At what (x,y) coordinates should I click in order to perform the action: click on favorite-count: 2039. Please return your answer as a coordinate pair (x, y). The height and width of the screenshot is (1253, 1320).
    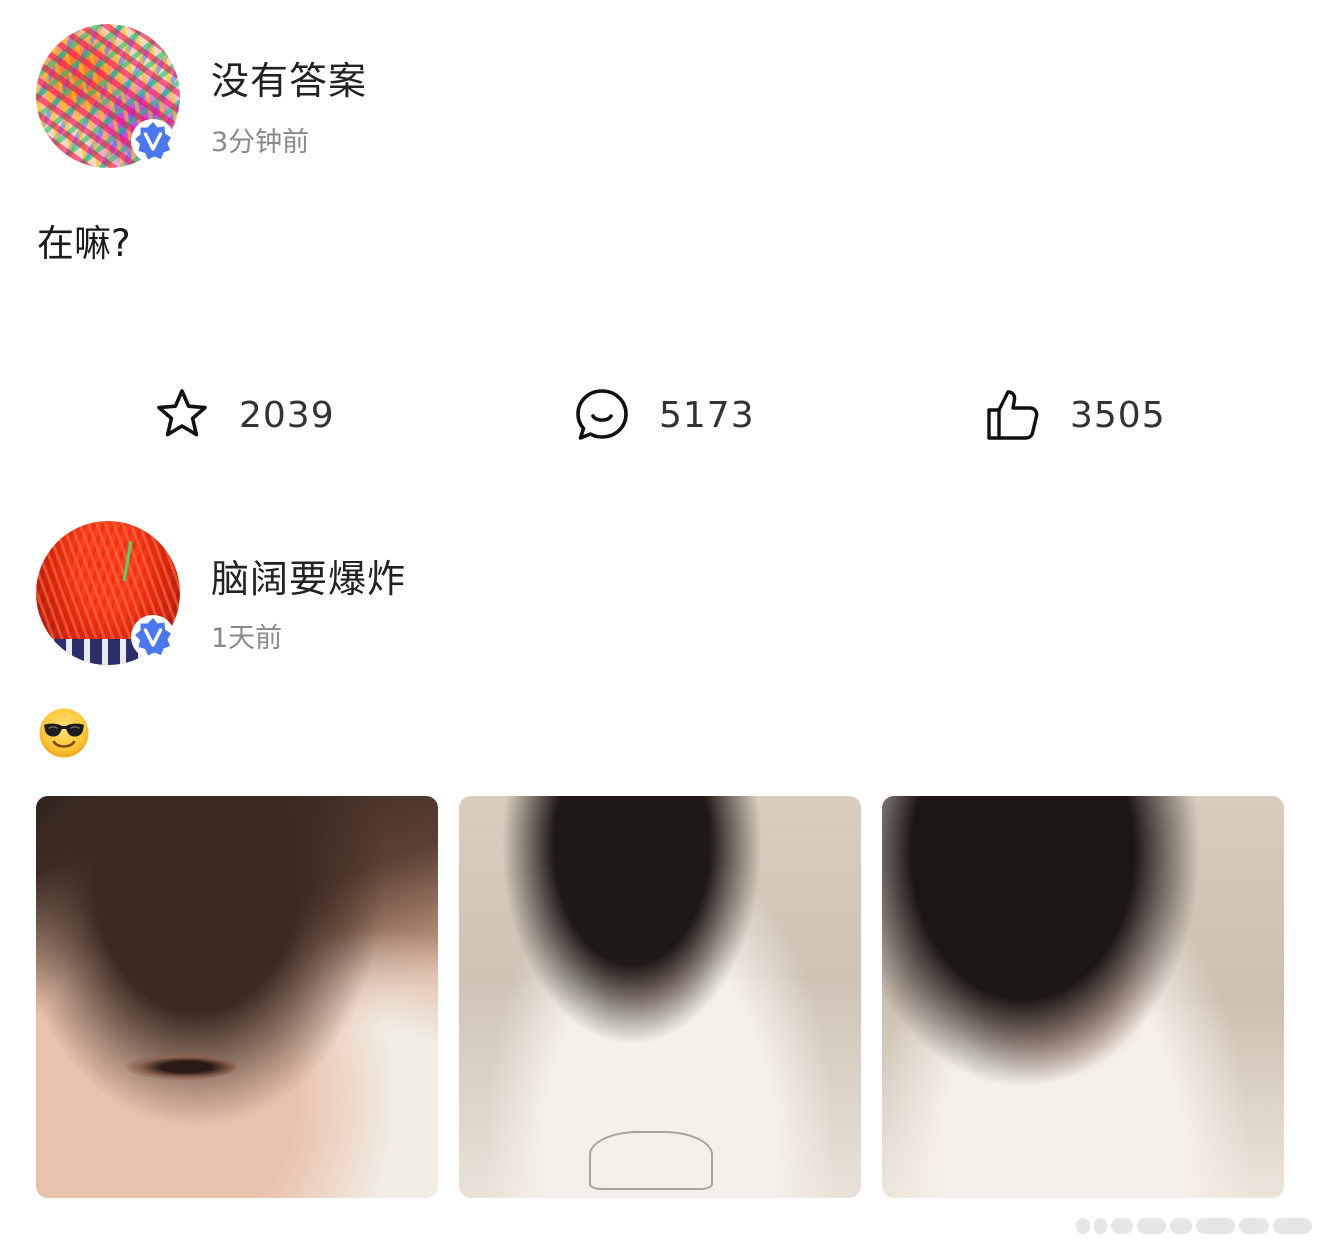
    Looking at the image, I should click on (287, 415).